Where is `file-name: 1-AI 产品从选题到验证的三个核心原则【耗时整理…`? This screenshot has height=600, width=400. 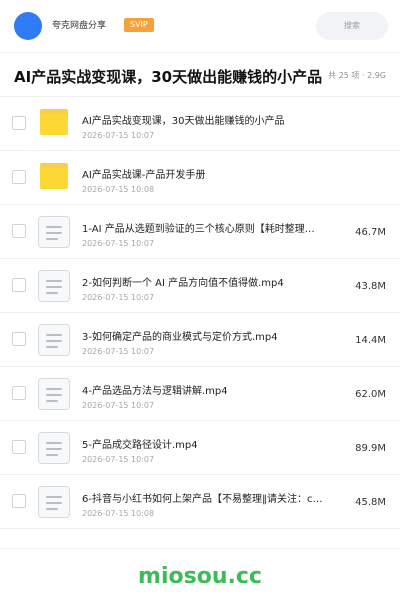
file-name: 1-AI 产品从选题到验证的三个核心原则【耗时整理… is located at coordinates (215, 227).